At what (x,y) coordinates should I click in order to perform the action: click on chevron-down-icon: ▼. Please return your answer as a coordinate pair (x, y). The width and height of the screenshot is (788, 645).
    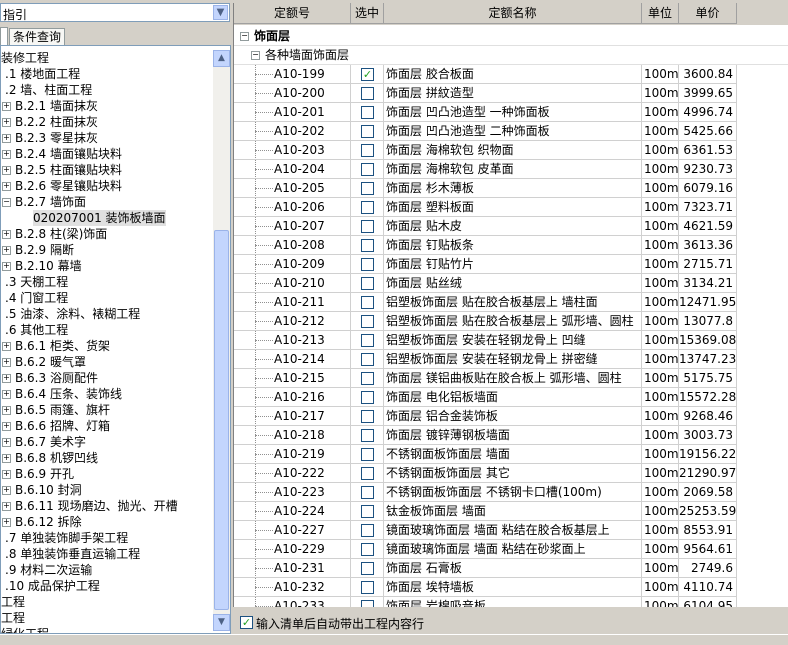
    Looking at the image, I should click on (220, 12).